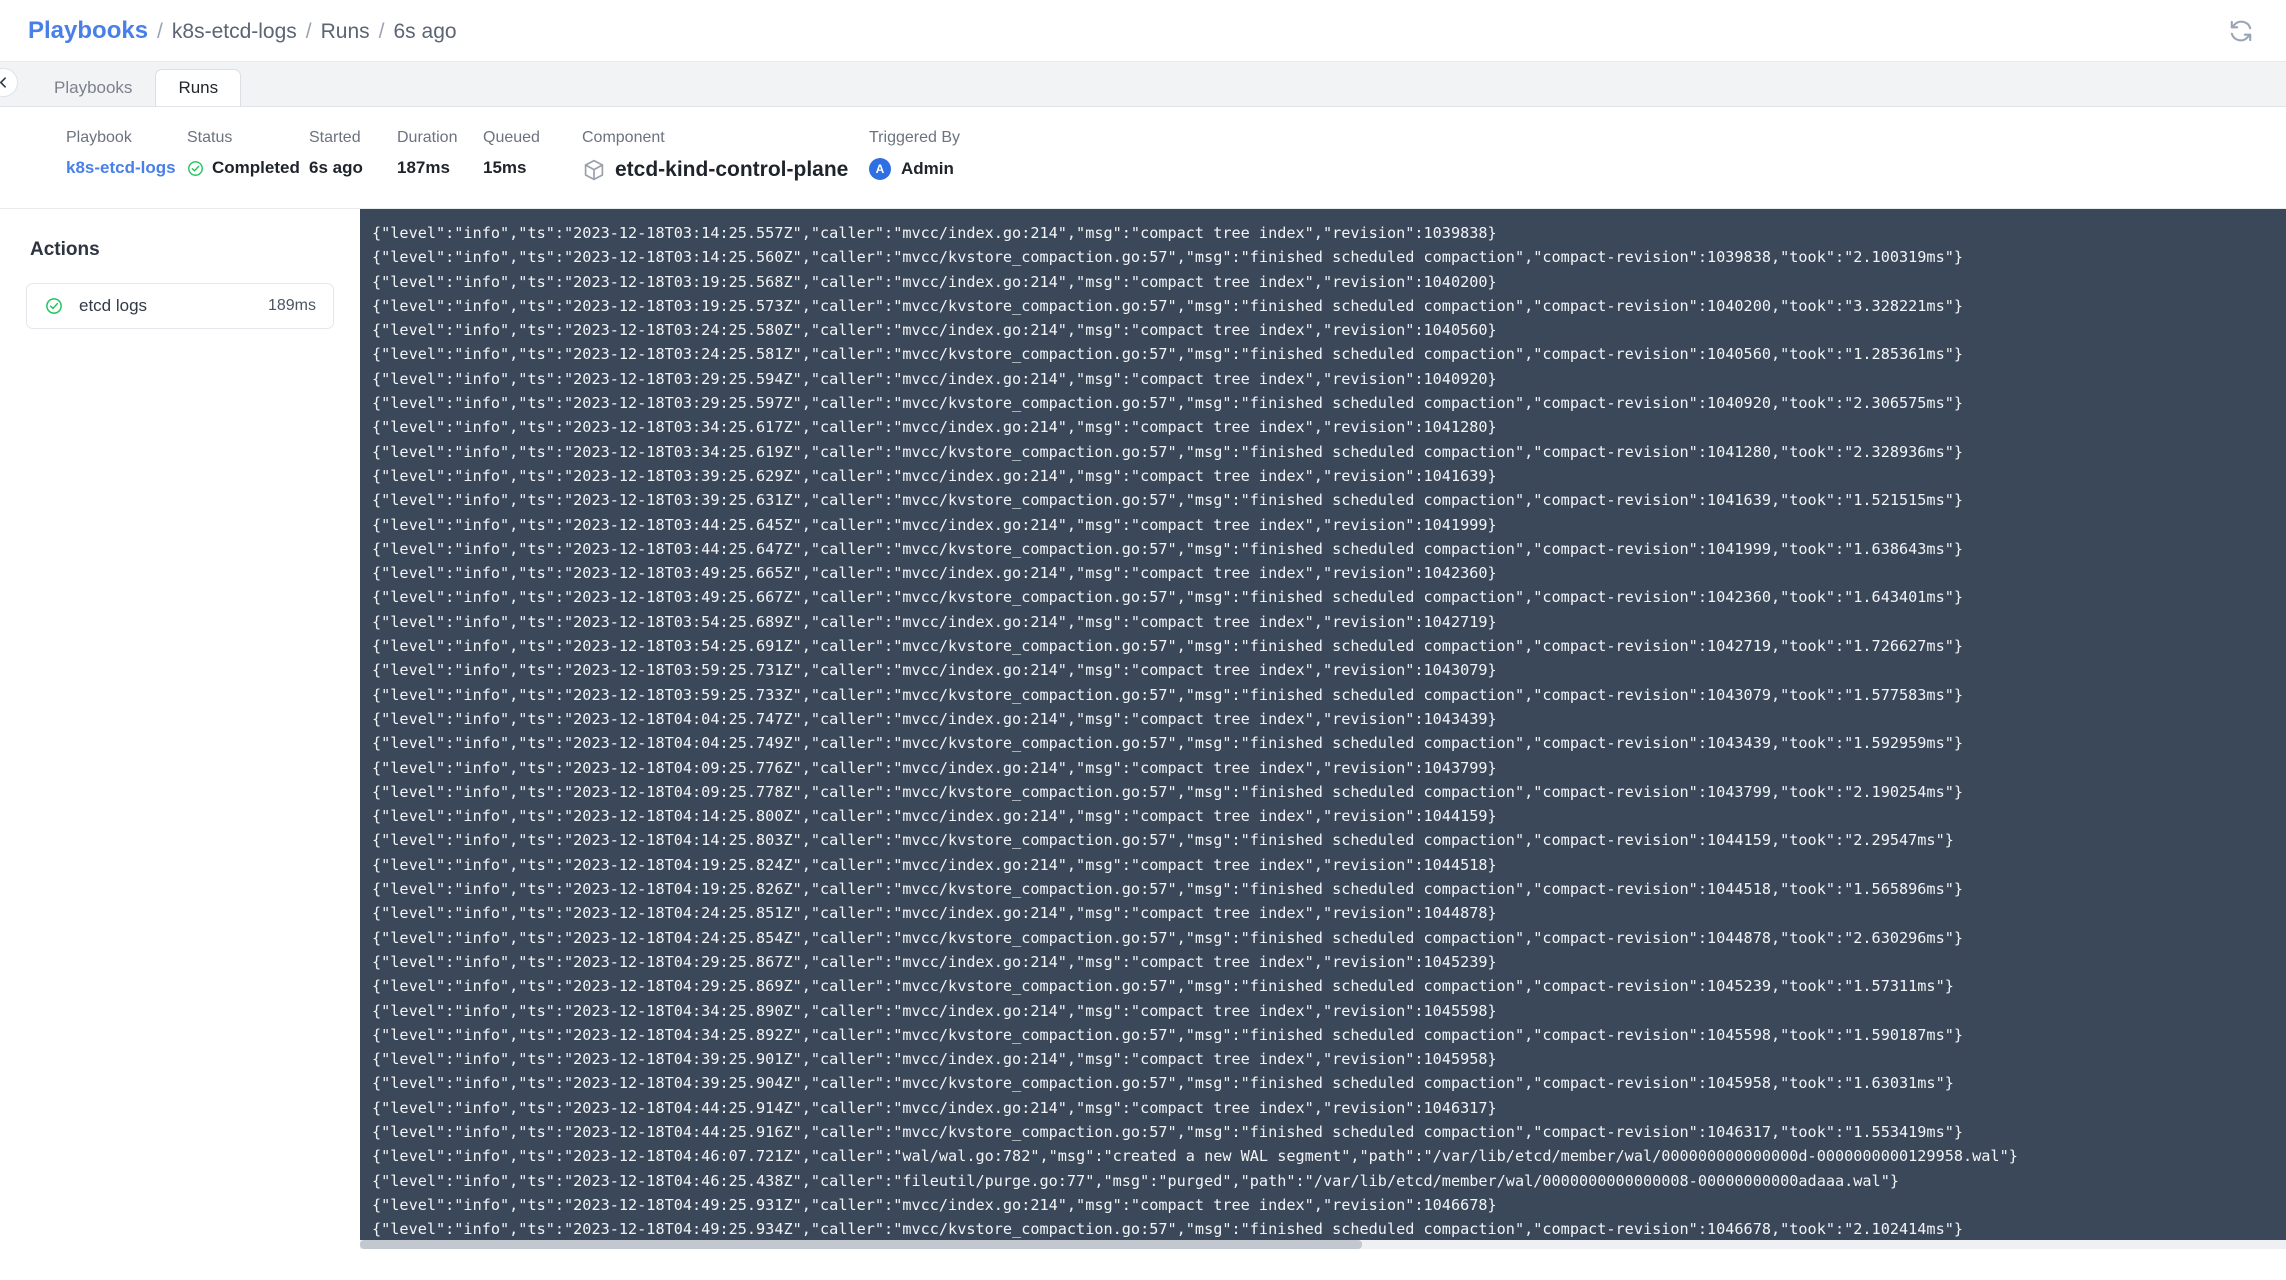 Image resolution: width=2286 pixels, height=1280 pixels. Describe the element at coordinates (180, 306) in the screenshot. I see `action-item-etcd-logs: etcd logs 189ms` at that location.